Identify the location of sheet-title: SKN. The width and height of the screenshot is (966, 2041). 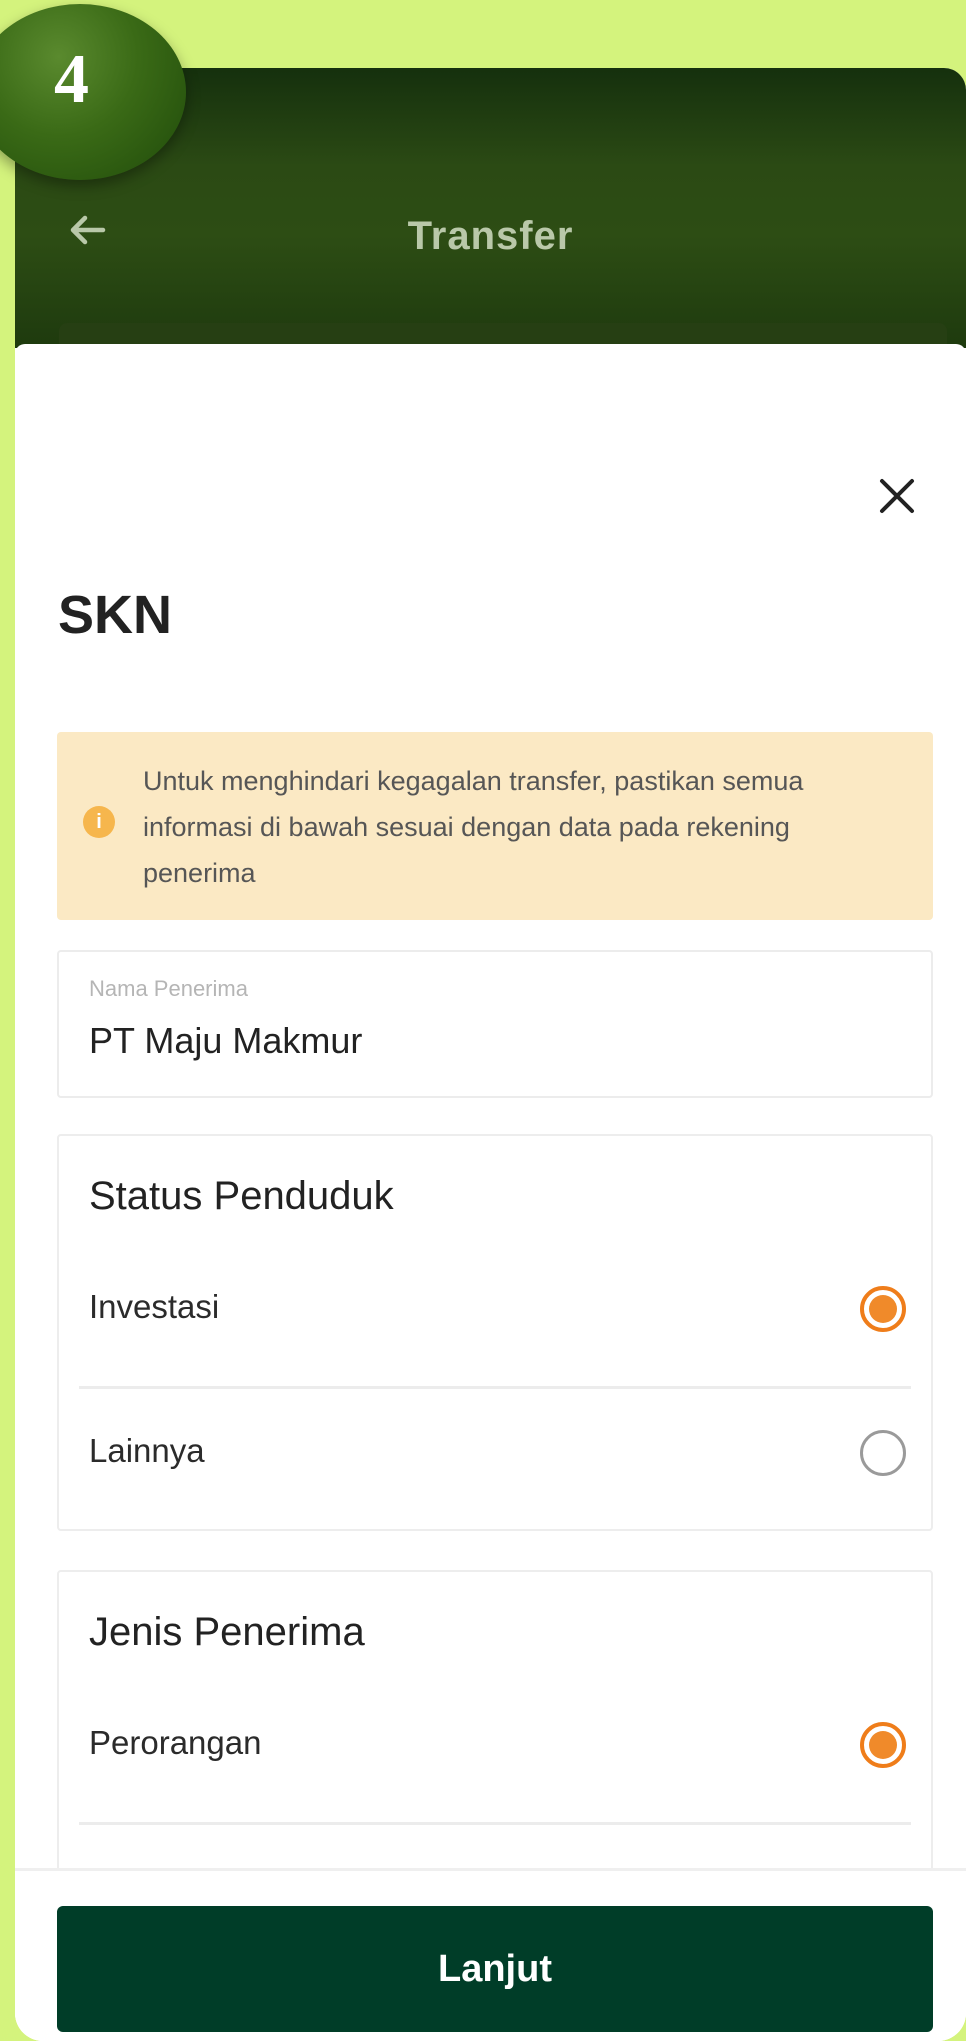
(115, 615).